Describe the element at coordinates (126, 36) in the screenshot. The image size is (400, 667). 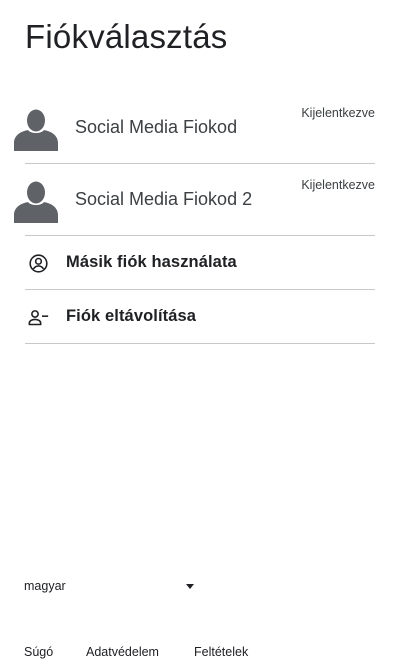
I see `page-title: Fiókválasztás` at that location.